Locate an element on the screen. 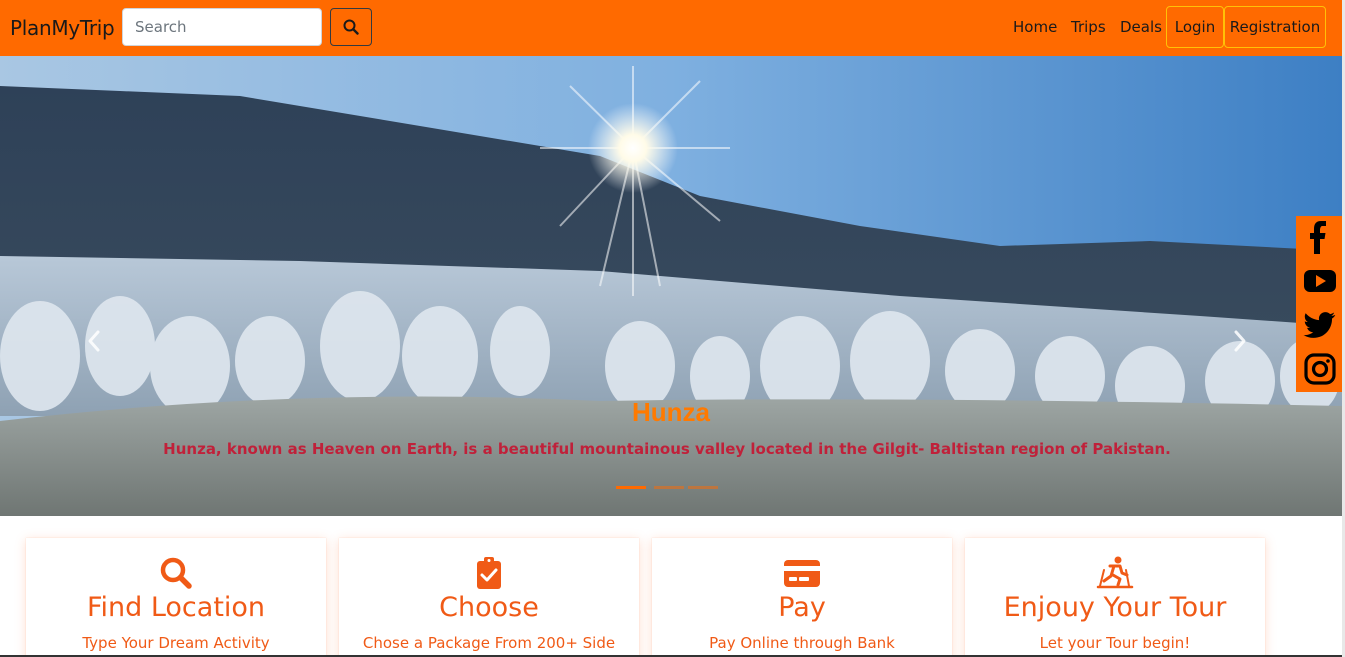 The image size is (1345, 657). feature-title: Pay is located at coordinates (802, 607).